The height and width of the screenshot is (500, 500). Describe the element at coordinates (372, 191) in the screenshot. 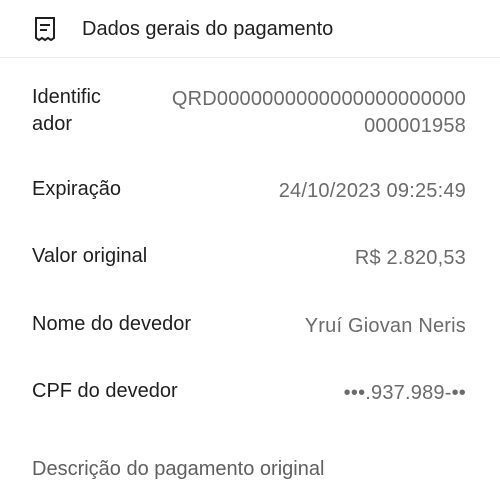

I see `expiration-value: 24/10/2023 09:25:49` at that location.